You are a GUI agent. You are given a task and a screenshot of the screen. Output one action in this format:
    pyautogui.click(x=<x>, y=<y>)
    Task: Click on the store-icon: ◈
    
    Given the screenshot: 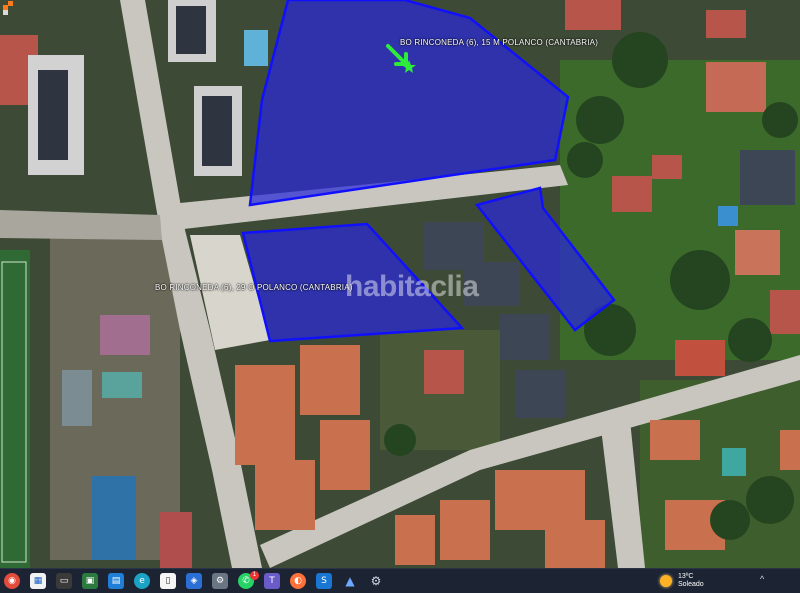 What is the action you would take?
    pyautogui.click(x=194, y=581)
    